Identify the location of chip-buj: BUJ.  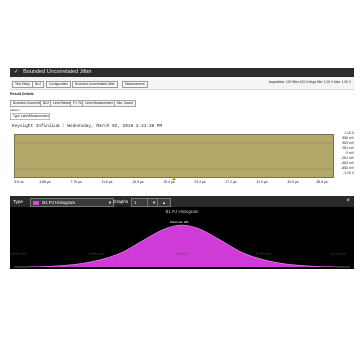
(38, 84).